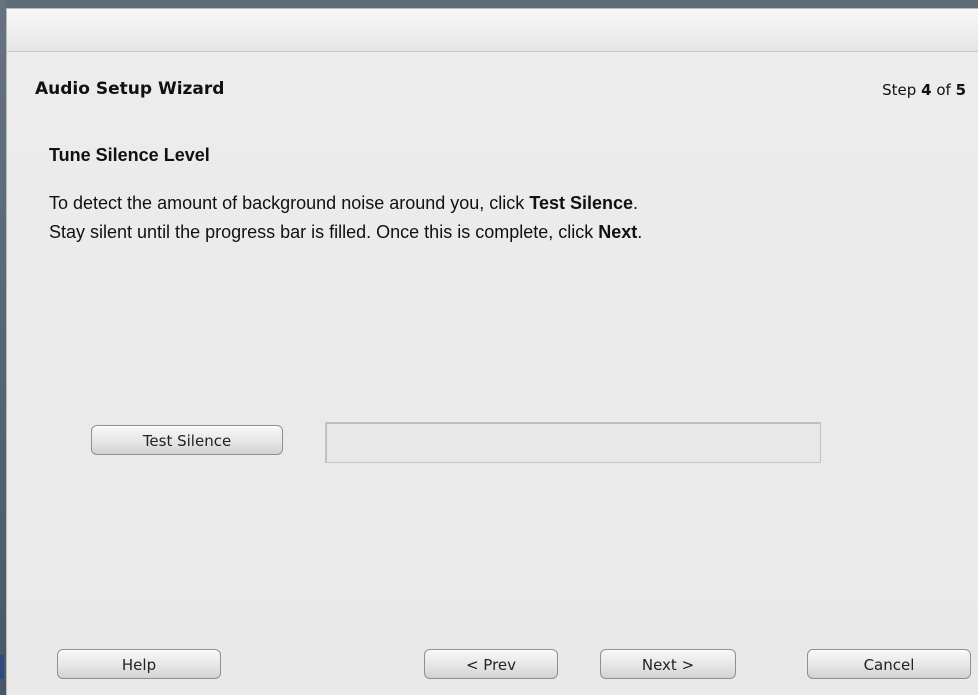 Image resolution: width=978 pixels, height=695 pixels. Describe the element at coordinates (581, 203) in the screenshot. I see `instruction-line-1-bold: Test Silence` at that location.